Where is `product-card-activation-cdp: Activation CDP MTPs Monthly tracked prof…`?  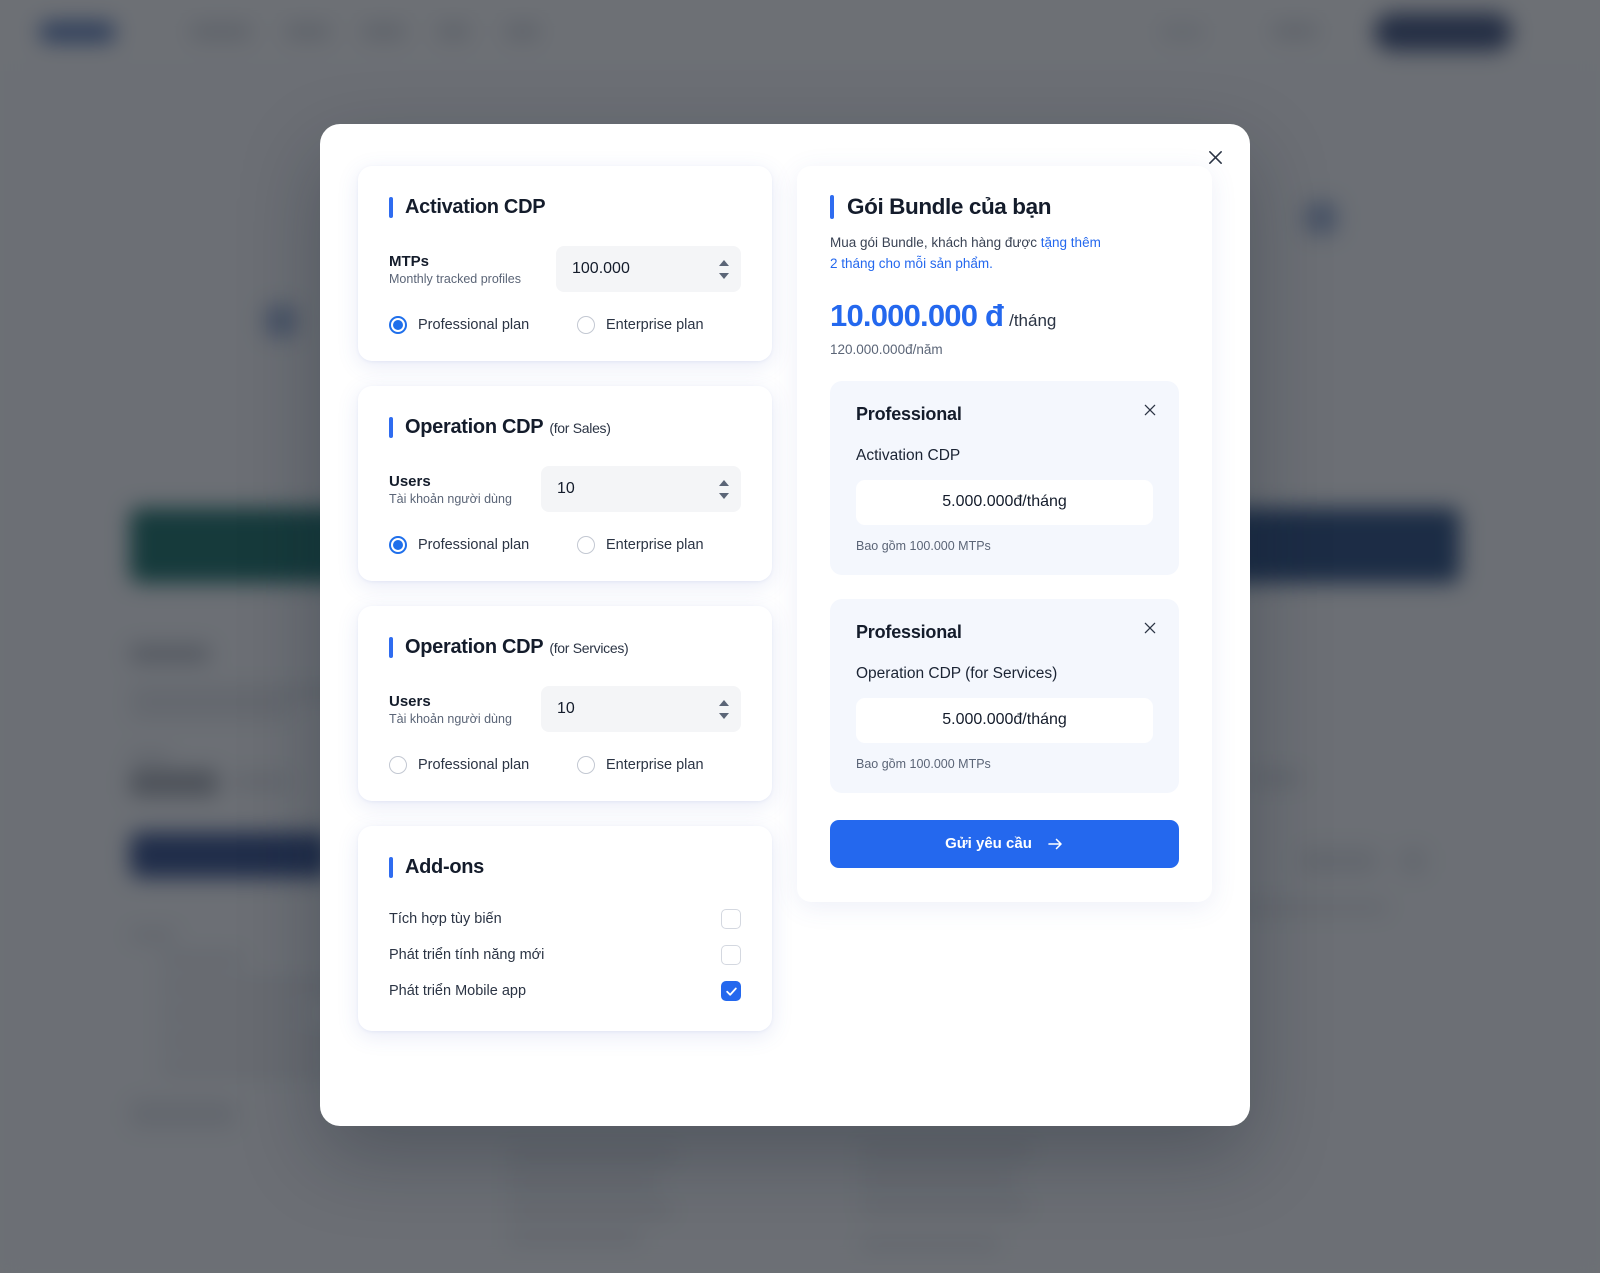
product-card-activation-cdp: Activation CDP MTPs Monthly tracked prof… is located at coordinates (565, 263).